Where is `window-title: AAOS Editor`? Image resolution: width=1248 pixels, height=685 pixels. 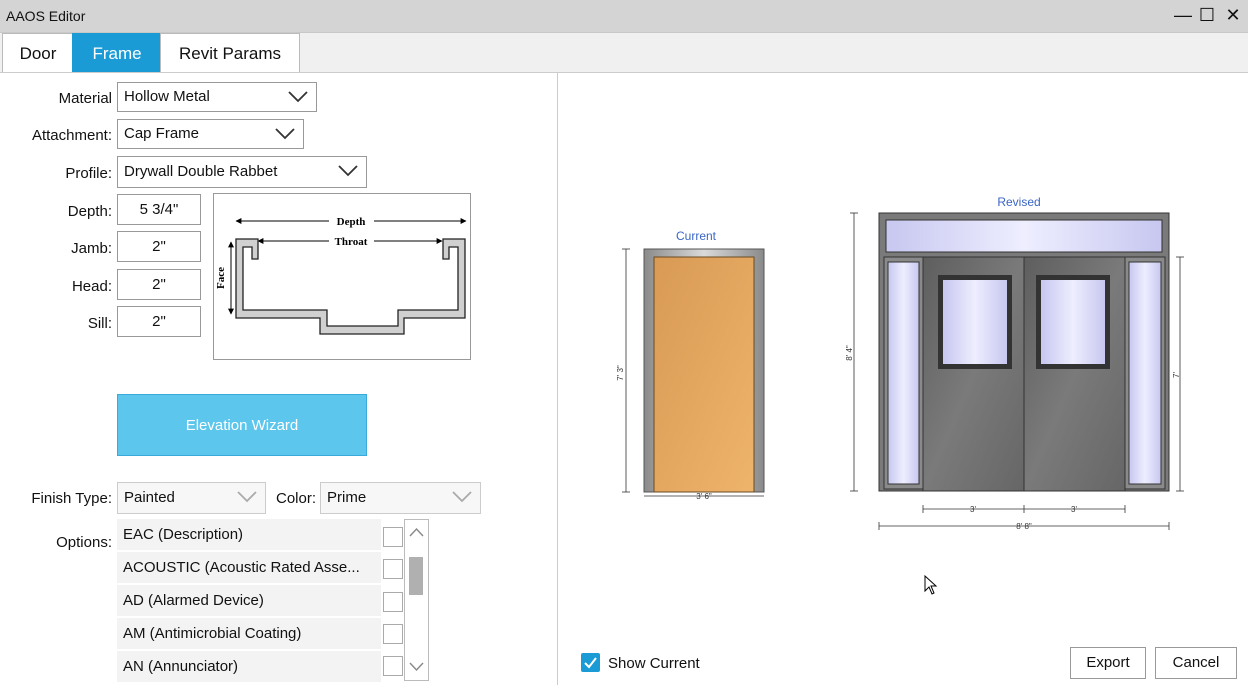
window-title: AAOS Editor is located at coordinates (46, 16).